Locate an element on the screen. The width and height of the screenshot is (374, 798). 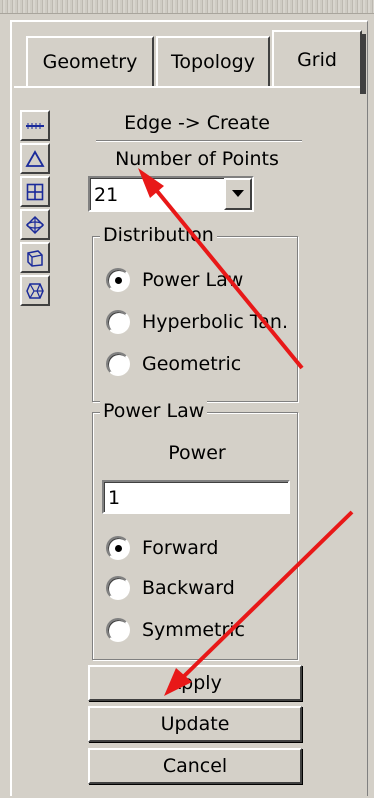
power-input: 1 is located at coordinates (196, 497).